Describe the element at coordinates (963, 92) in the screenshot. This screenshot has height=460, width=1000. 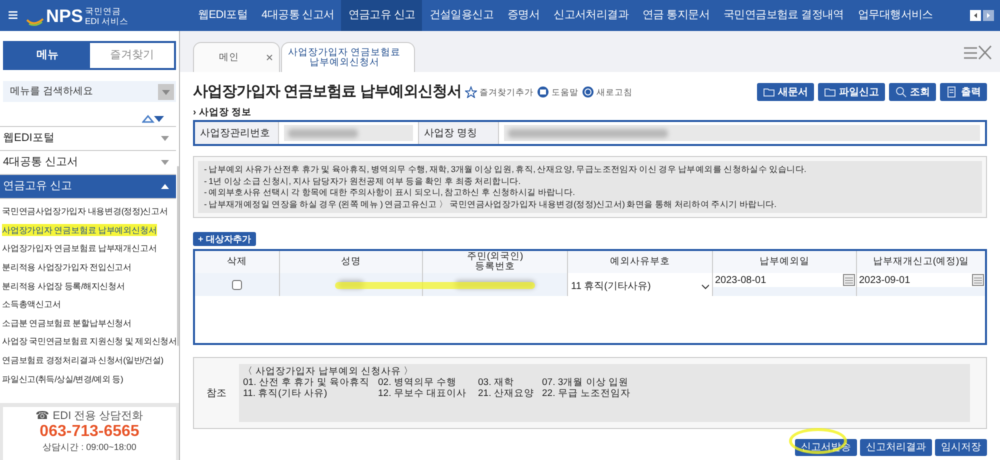
I see `toolbar-button: 출력` at that location.